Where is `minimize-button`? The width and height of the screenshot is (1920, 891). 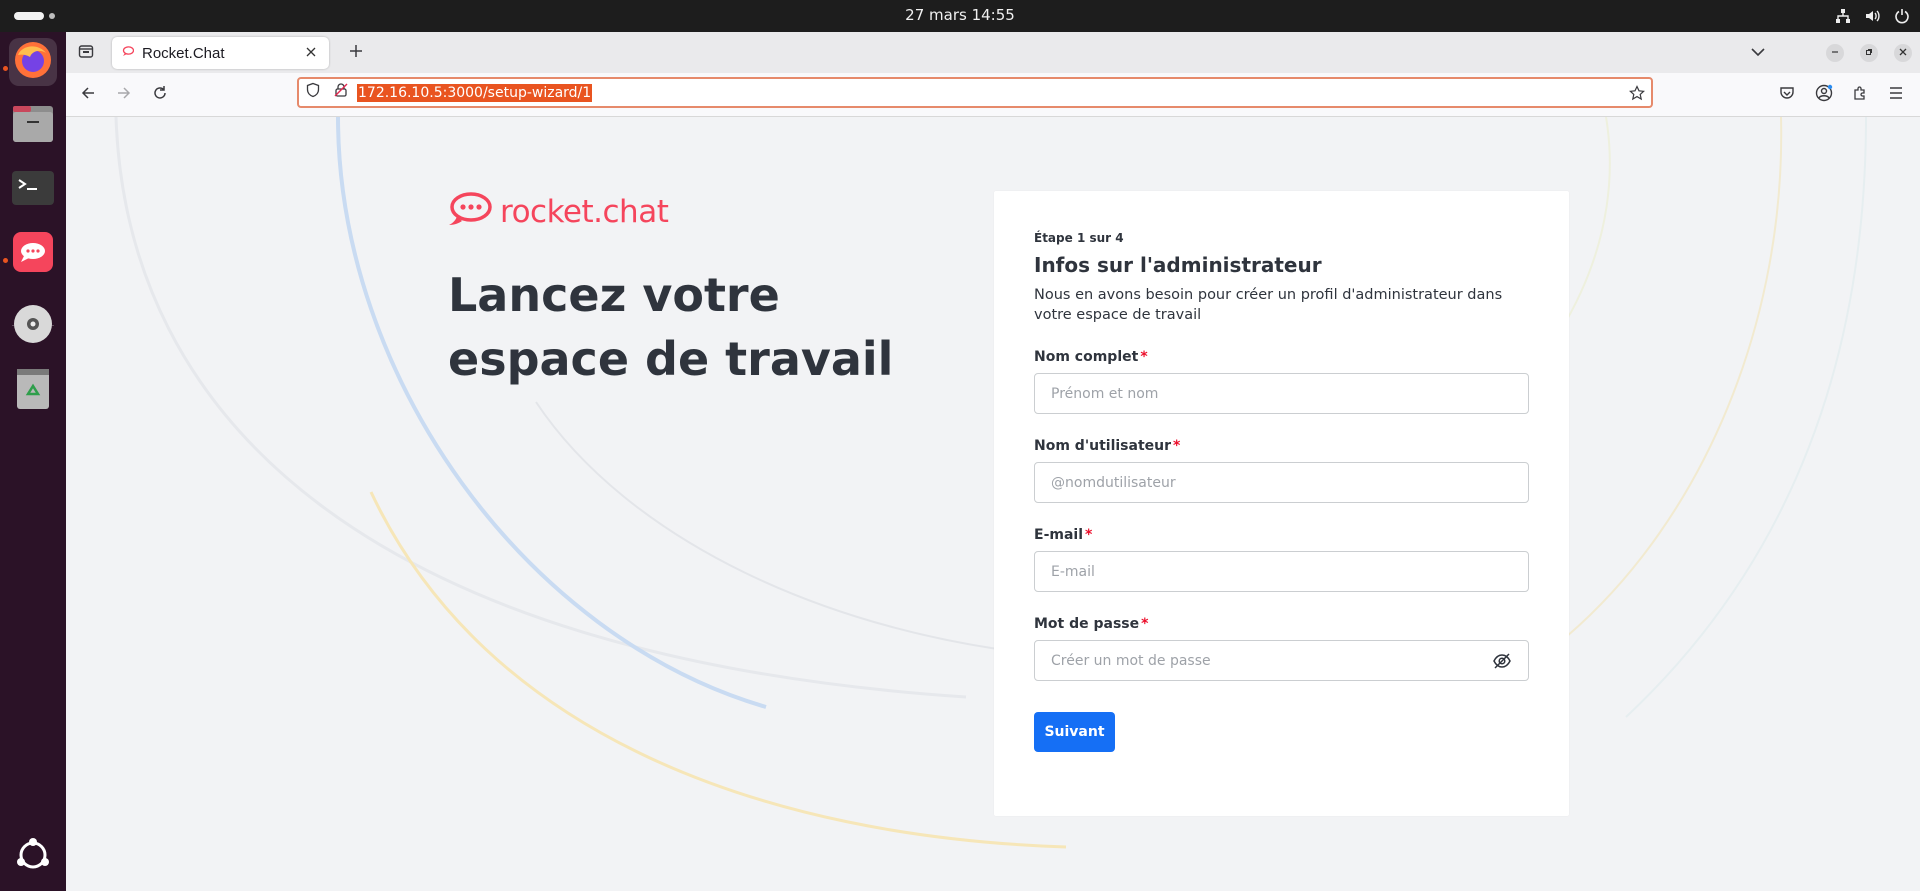
minimize-button is located at coordinates (1835, 53).